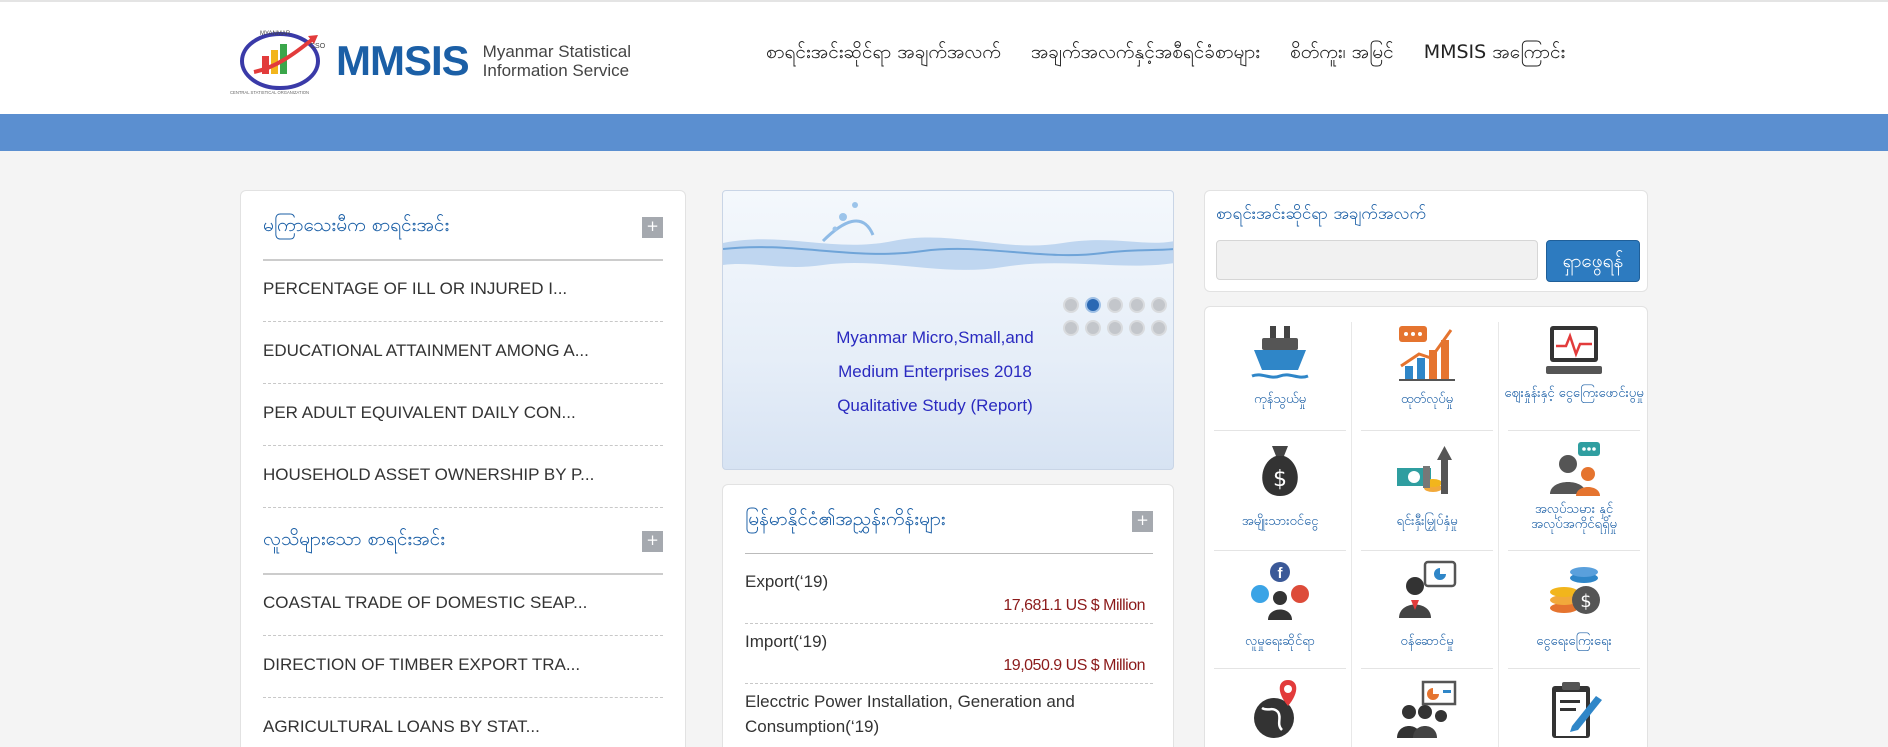 Image resolution: width=1888 pixels, height=747 pixels. Describe the element at coordinates (403, 60) in the screenshot. I see `logo-name: MMSIS` at that location.